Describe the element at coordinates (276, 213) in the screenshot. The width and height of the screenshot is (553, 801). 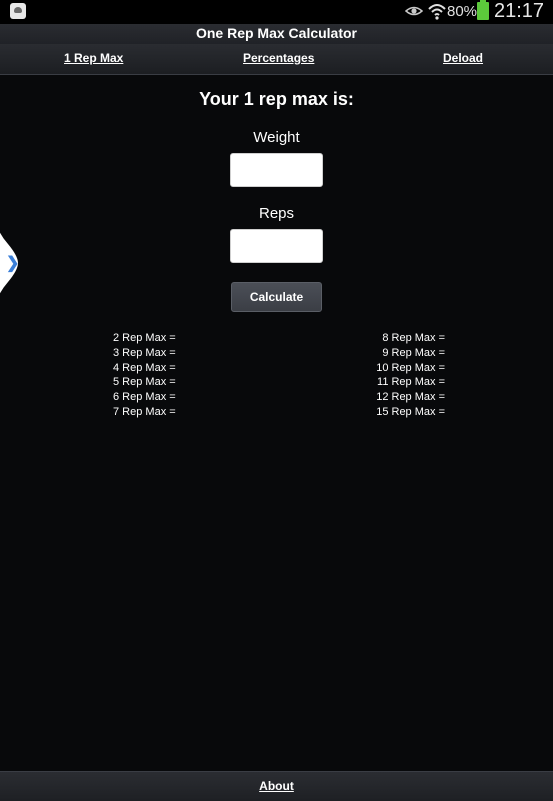
I see `reps-label: Reps` at that location.